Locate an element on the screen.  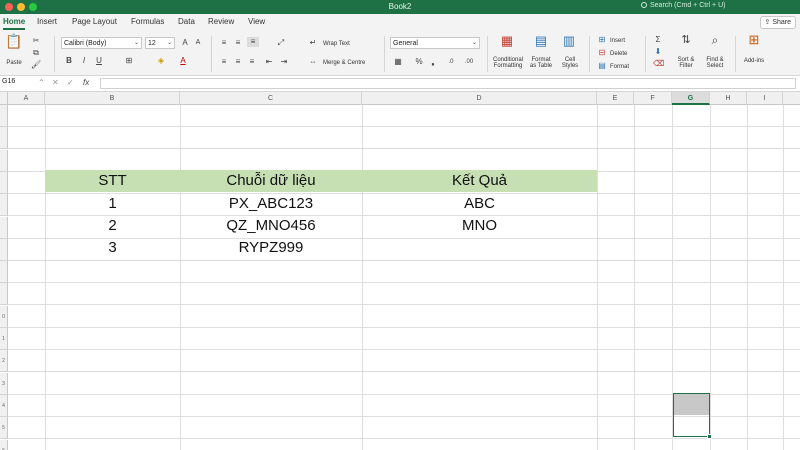
table-cell-data: RYPZ999 is located at coordinates (271, 248).